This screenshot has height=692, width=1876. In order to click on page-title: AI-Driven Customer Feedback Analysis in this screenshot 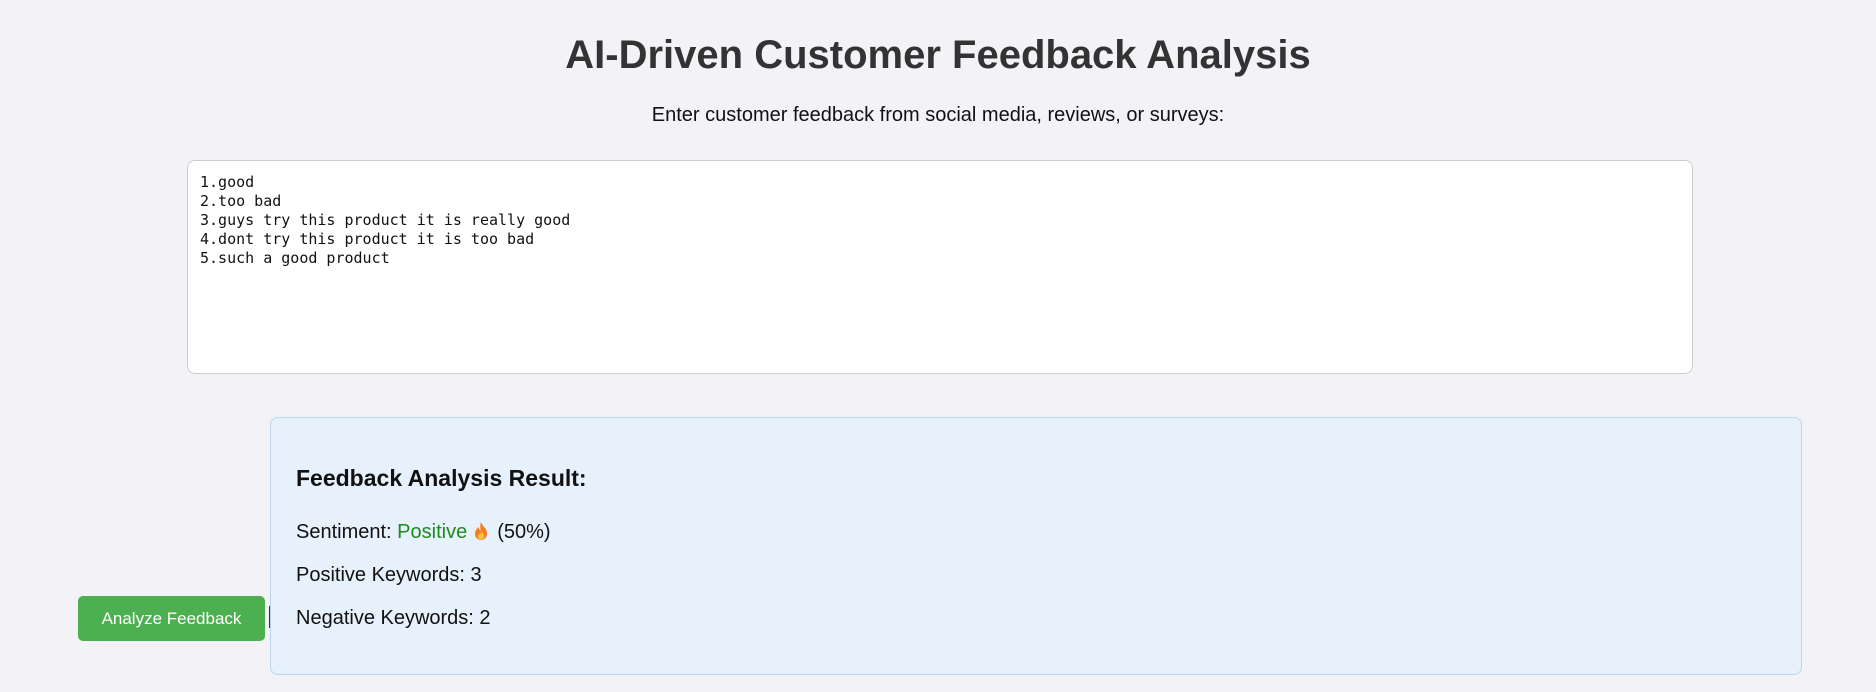, I will do `click(938, 55)`.